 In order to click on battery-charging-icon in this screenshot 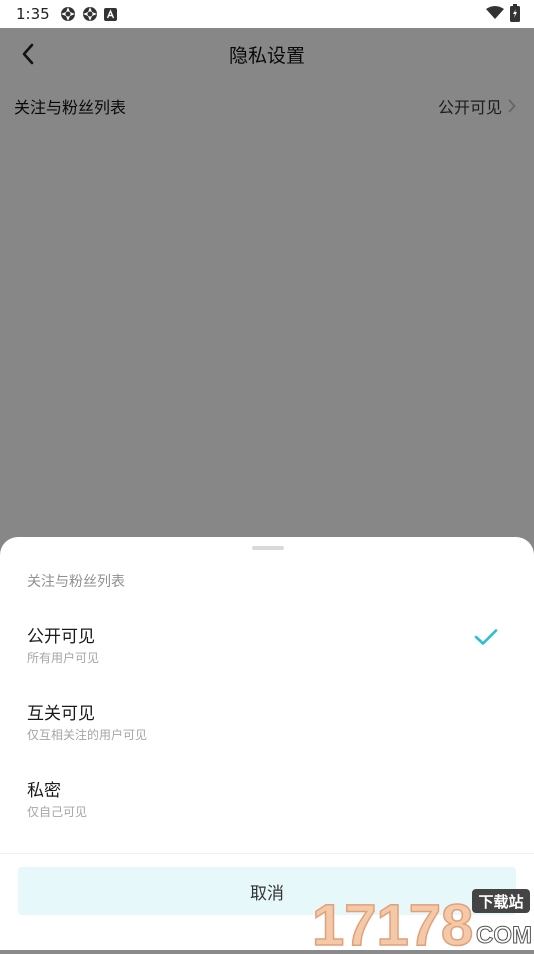, I will do `click(515, 15)`.